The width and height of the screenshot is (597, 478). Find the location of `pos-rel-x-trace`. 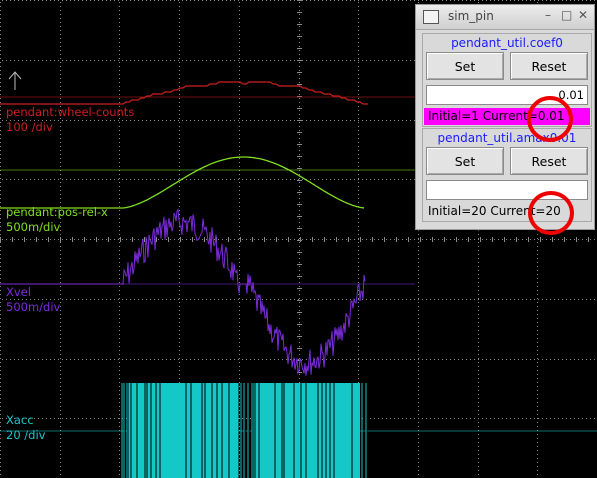

pos-rel-x-trace is located at coordinates (182, 182).